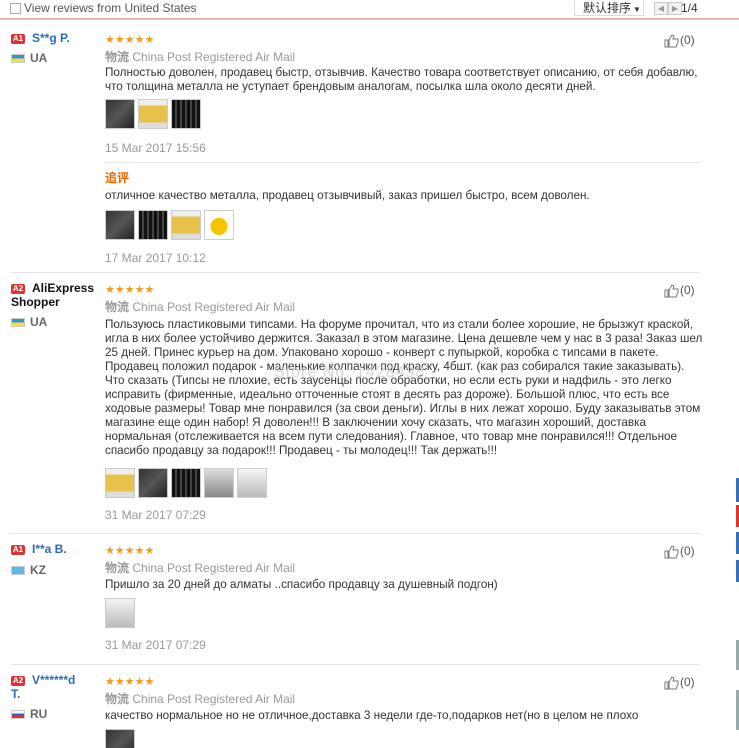  What do you see at coordinates (117, 178) in the screenshot?
I see `followup-tag: 追评` at bounding box center [117, 178].